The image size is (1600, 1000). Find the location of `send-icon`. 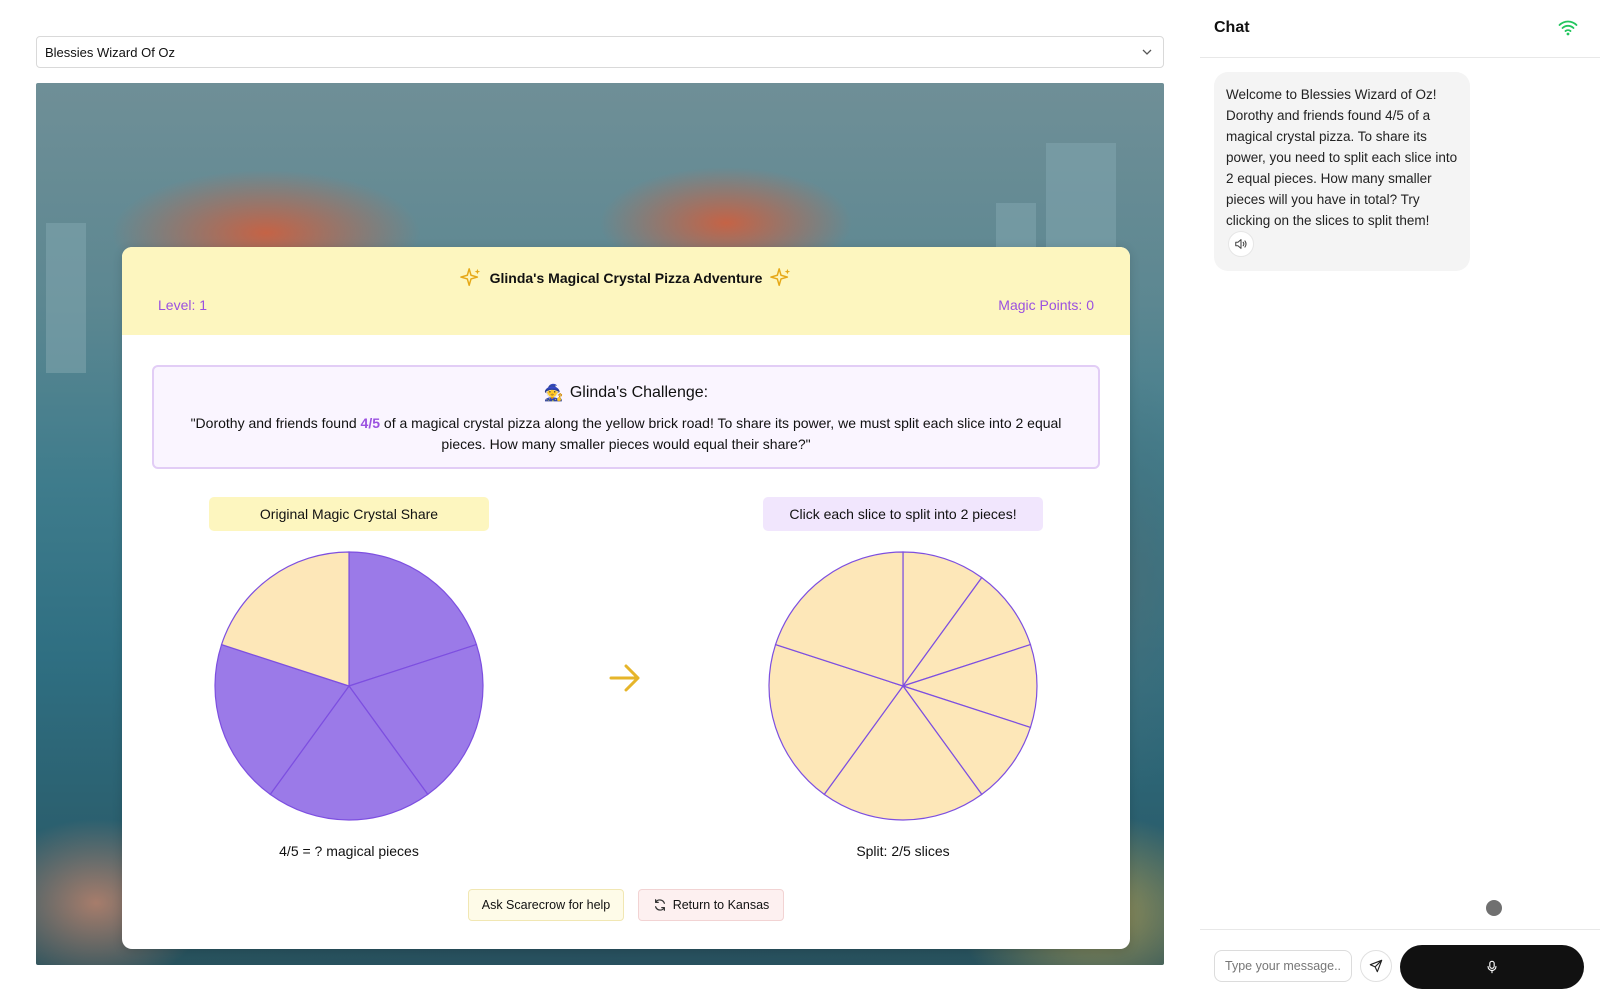

send-icon is located at coordinates (1376, 966).